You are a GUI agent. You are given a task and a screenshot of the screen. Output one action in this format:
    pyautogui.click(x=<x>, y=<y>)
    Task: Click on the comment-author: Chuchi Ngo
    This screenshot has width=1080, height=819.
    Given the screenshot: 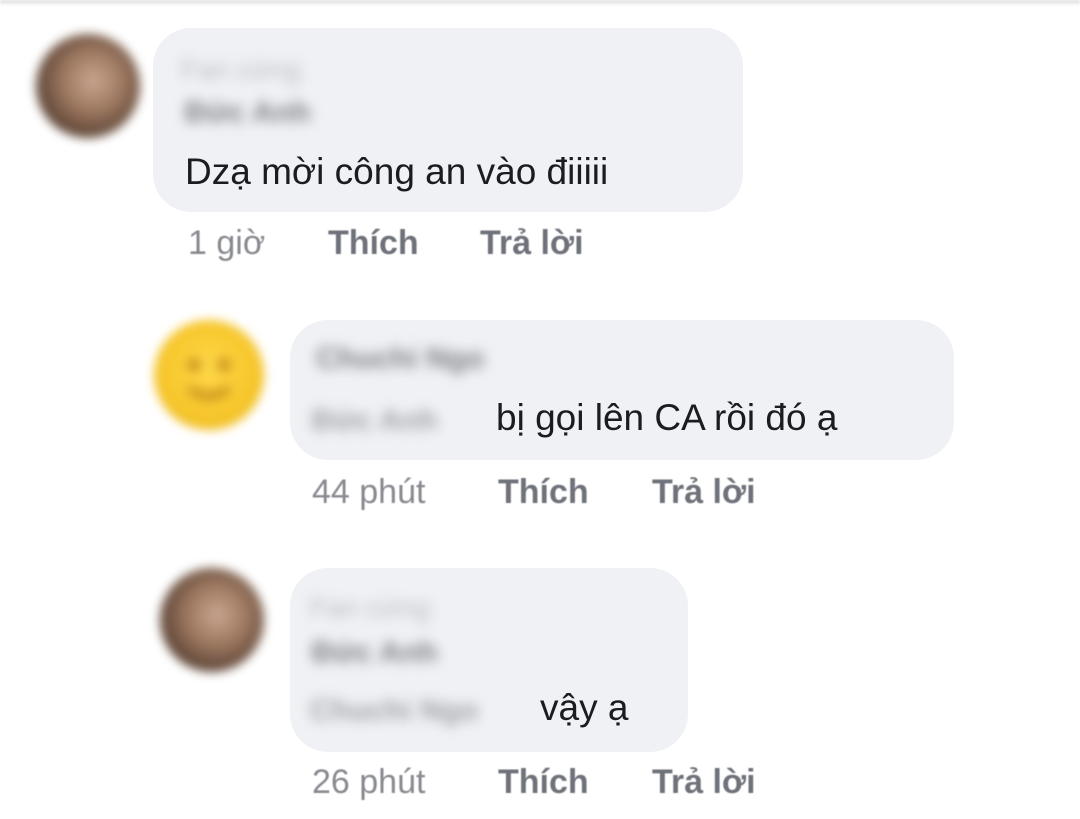 What is the action you would take?
    pyautogui.click(x=400, y=359)
    